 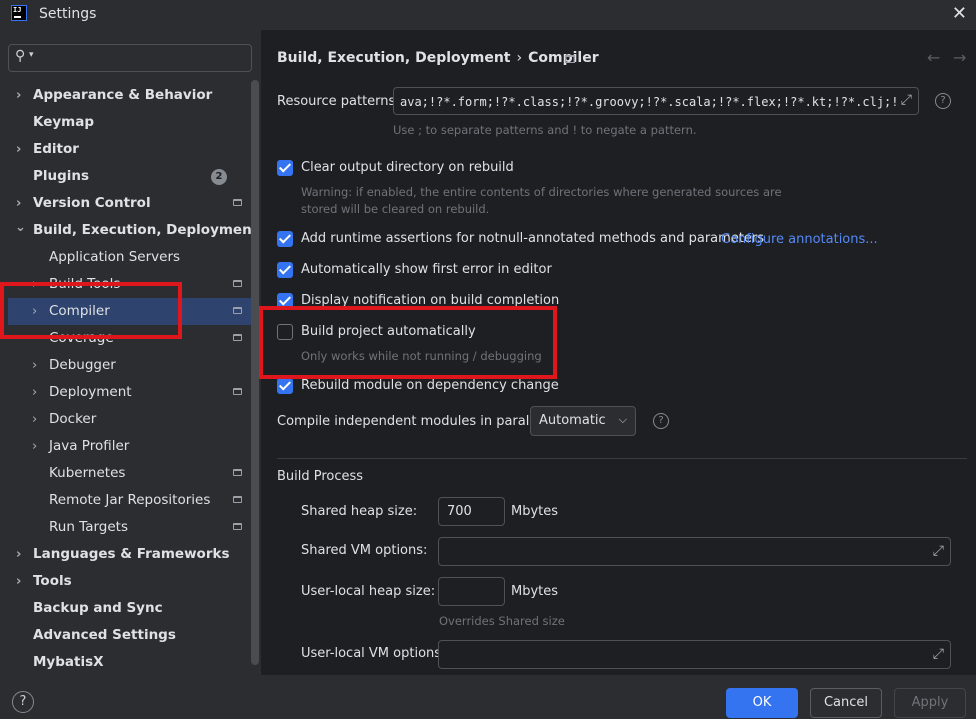 I want to click on apply-button: Apply, so click(x=930, y=703).